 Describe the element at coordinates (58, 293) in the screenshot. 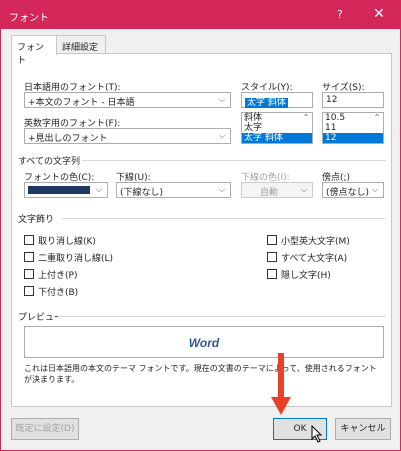

I see `checkbox-label: 下付き(B)` at that location.